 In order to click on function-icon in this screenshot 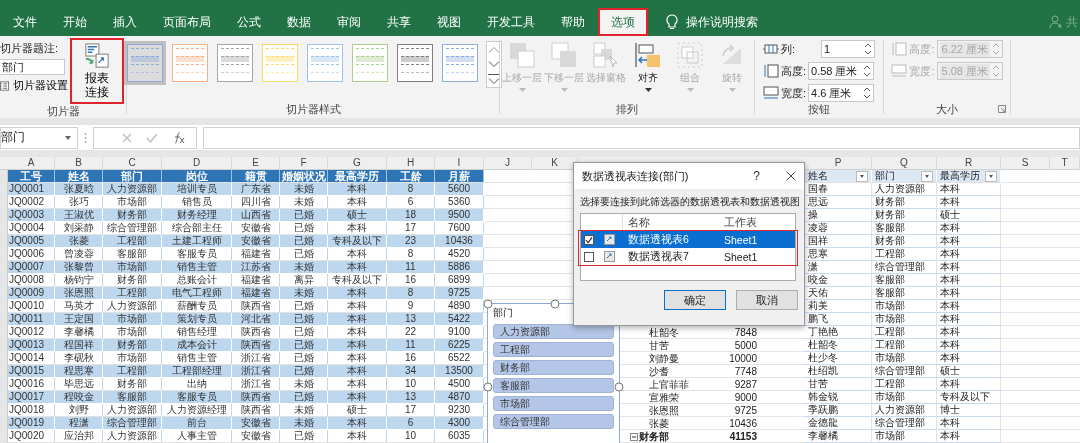, I will do `click(179, 137)`.